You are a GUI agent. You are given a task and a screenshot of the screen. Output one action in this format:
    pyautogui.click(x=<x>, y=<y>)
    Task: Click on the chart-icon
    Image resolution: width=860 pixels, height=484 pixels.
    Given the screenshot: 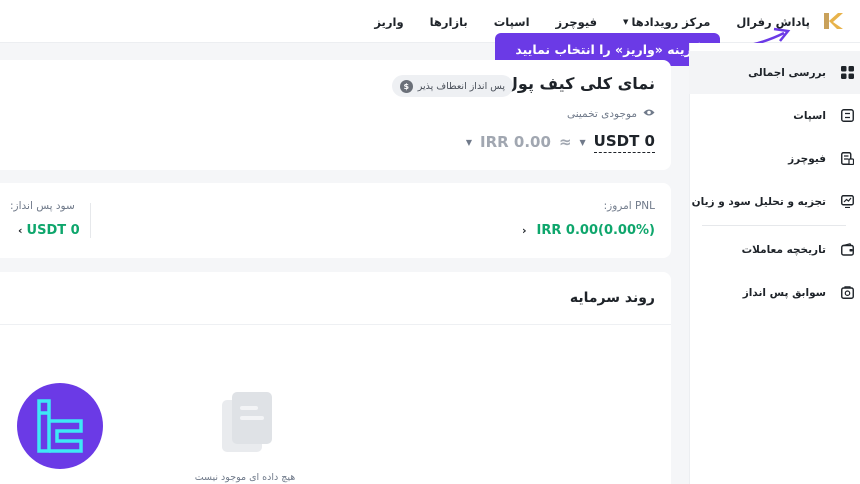 What is the action you would take?
    pyautogui.click(x=847, y=202)
    